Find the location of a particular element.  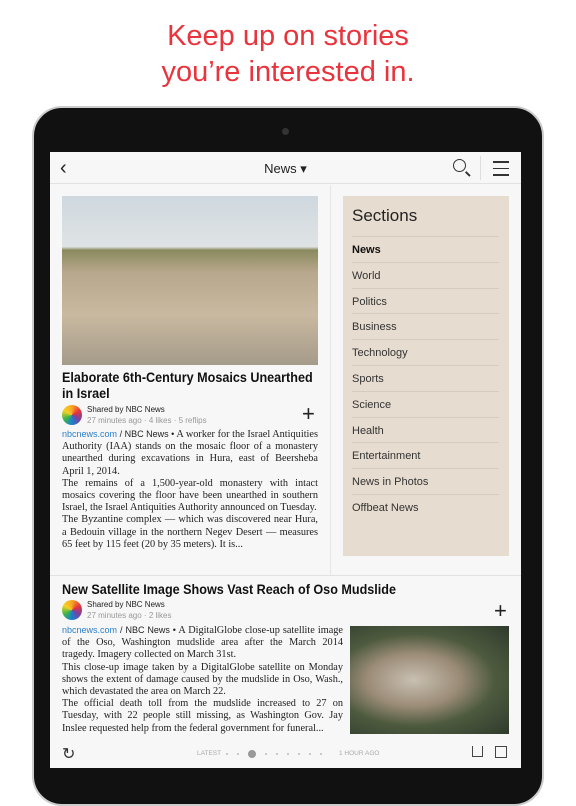

section-item: News in Photos is located at coordinates (425, 481).